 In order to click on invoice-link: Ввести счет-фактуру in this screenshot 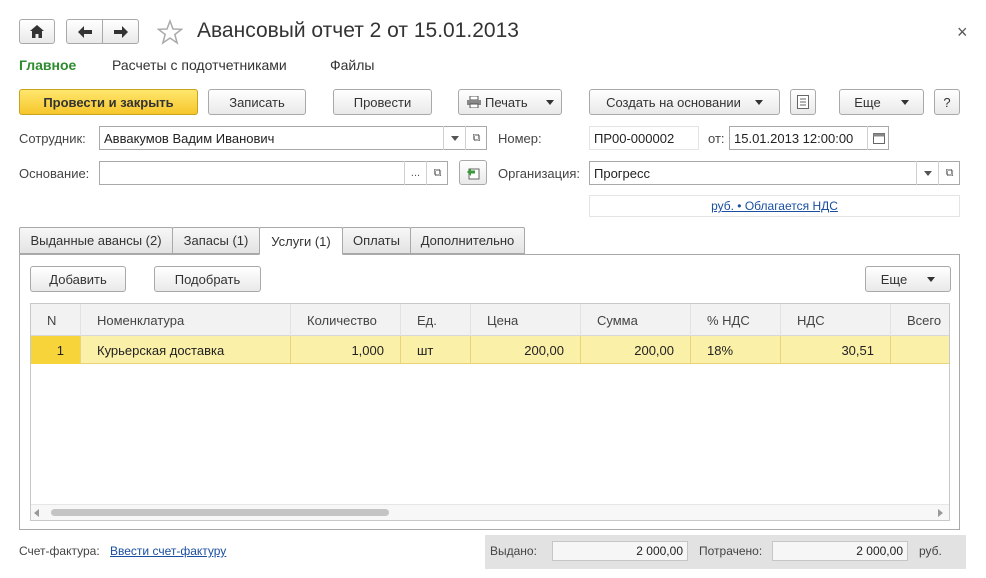, I will do `click(168, 551)`.